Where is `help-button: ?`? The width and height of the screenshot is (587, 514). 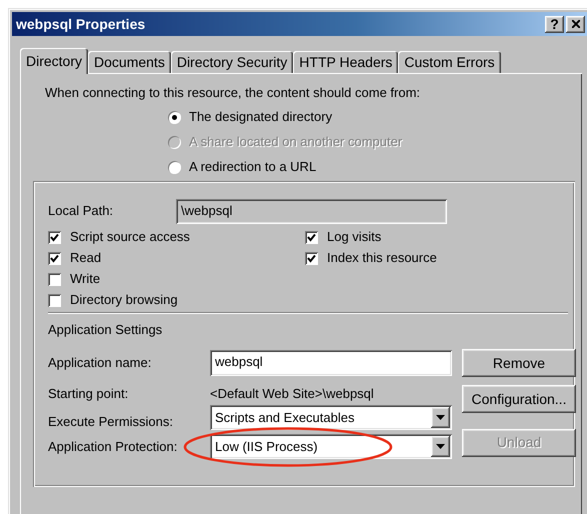
help-button: ? is located at coordinates (554, 24).